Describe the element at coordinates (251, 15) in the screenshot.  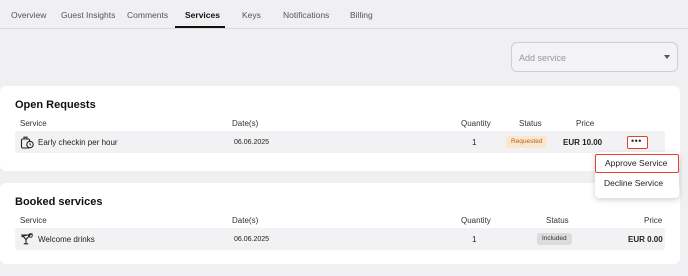
I see `tab-keys: Keys` at that location.